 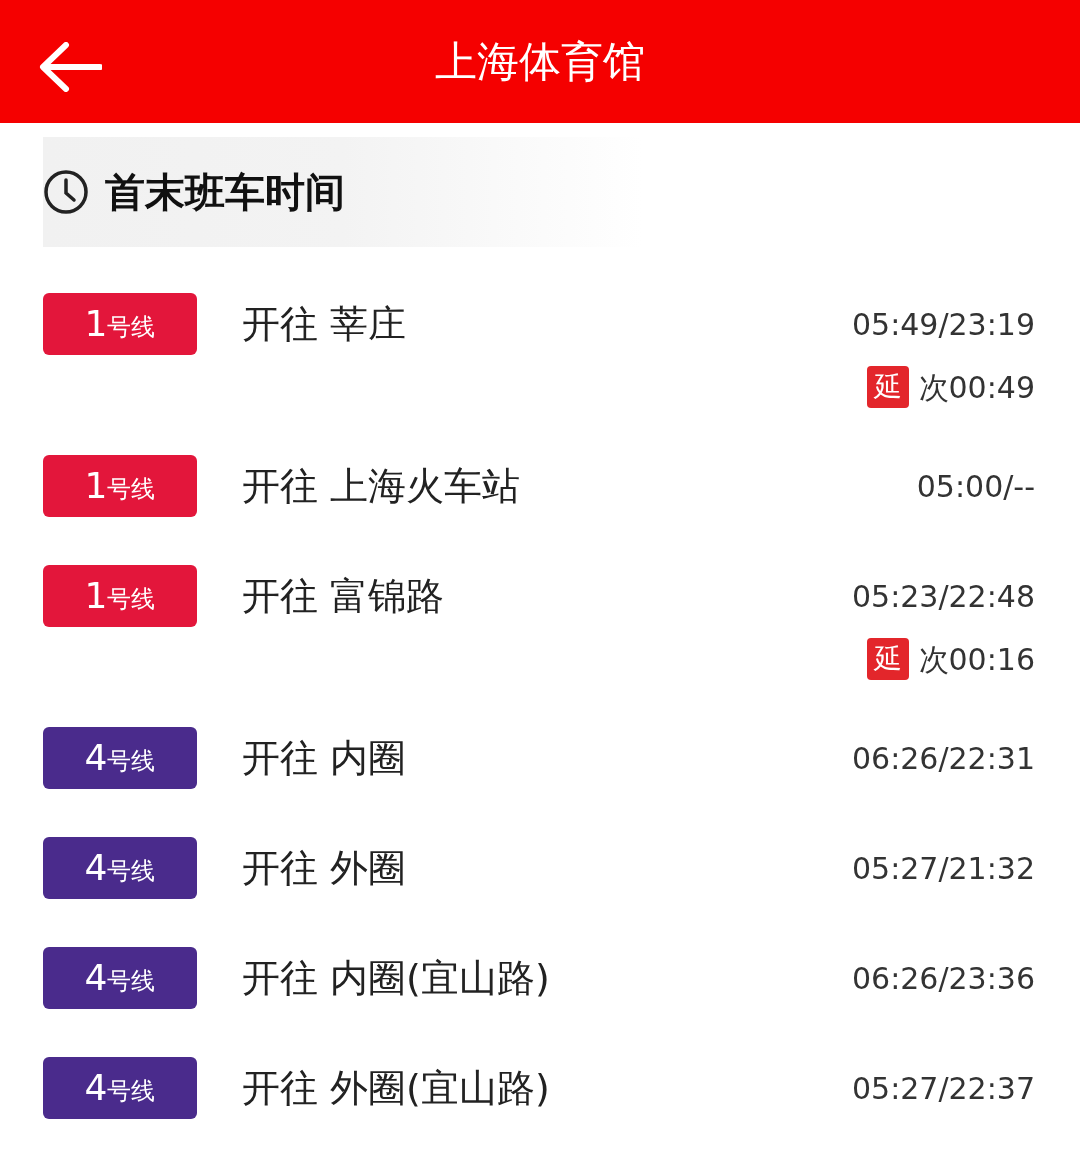 I want to click on destination-text: 开往 富锦路, so click(x=343, y=596).